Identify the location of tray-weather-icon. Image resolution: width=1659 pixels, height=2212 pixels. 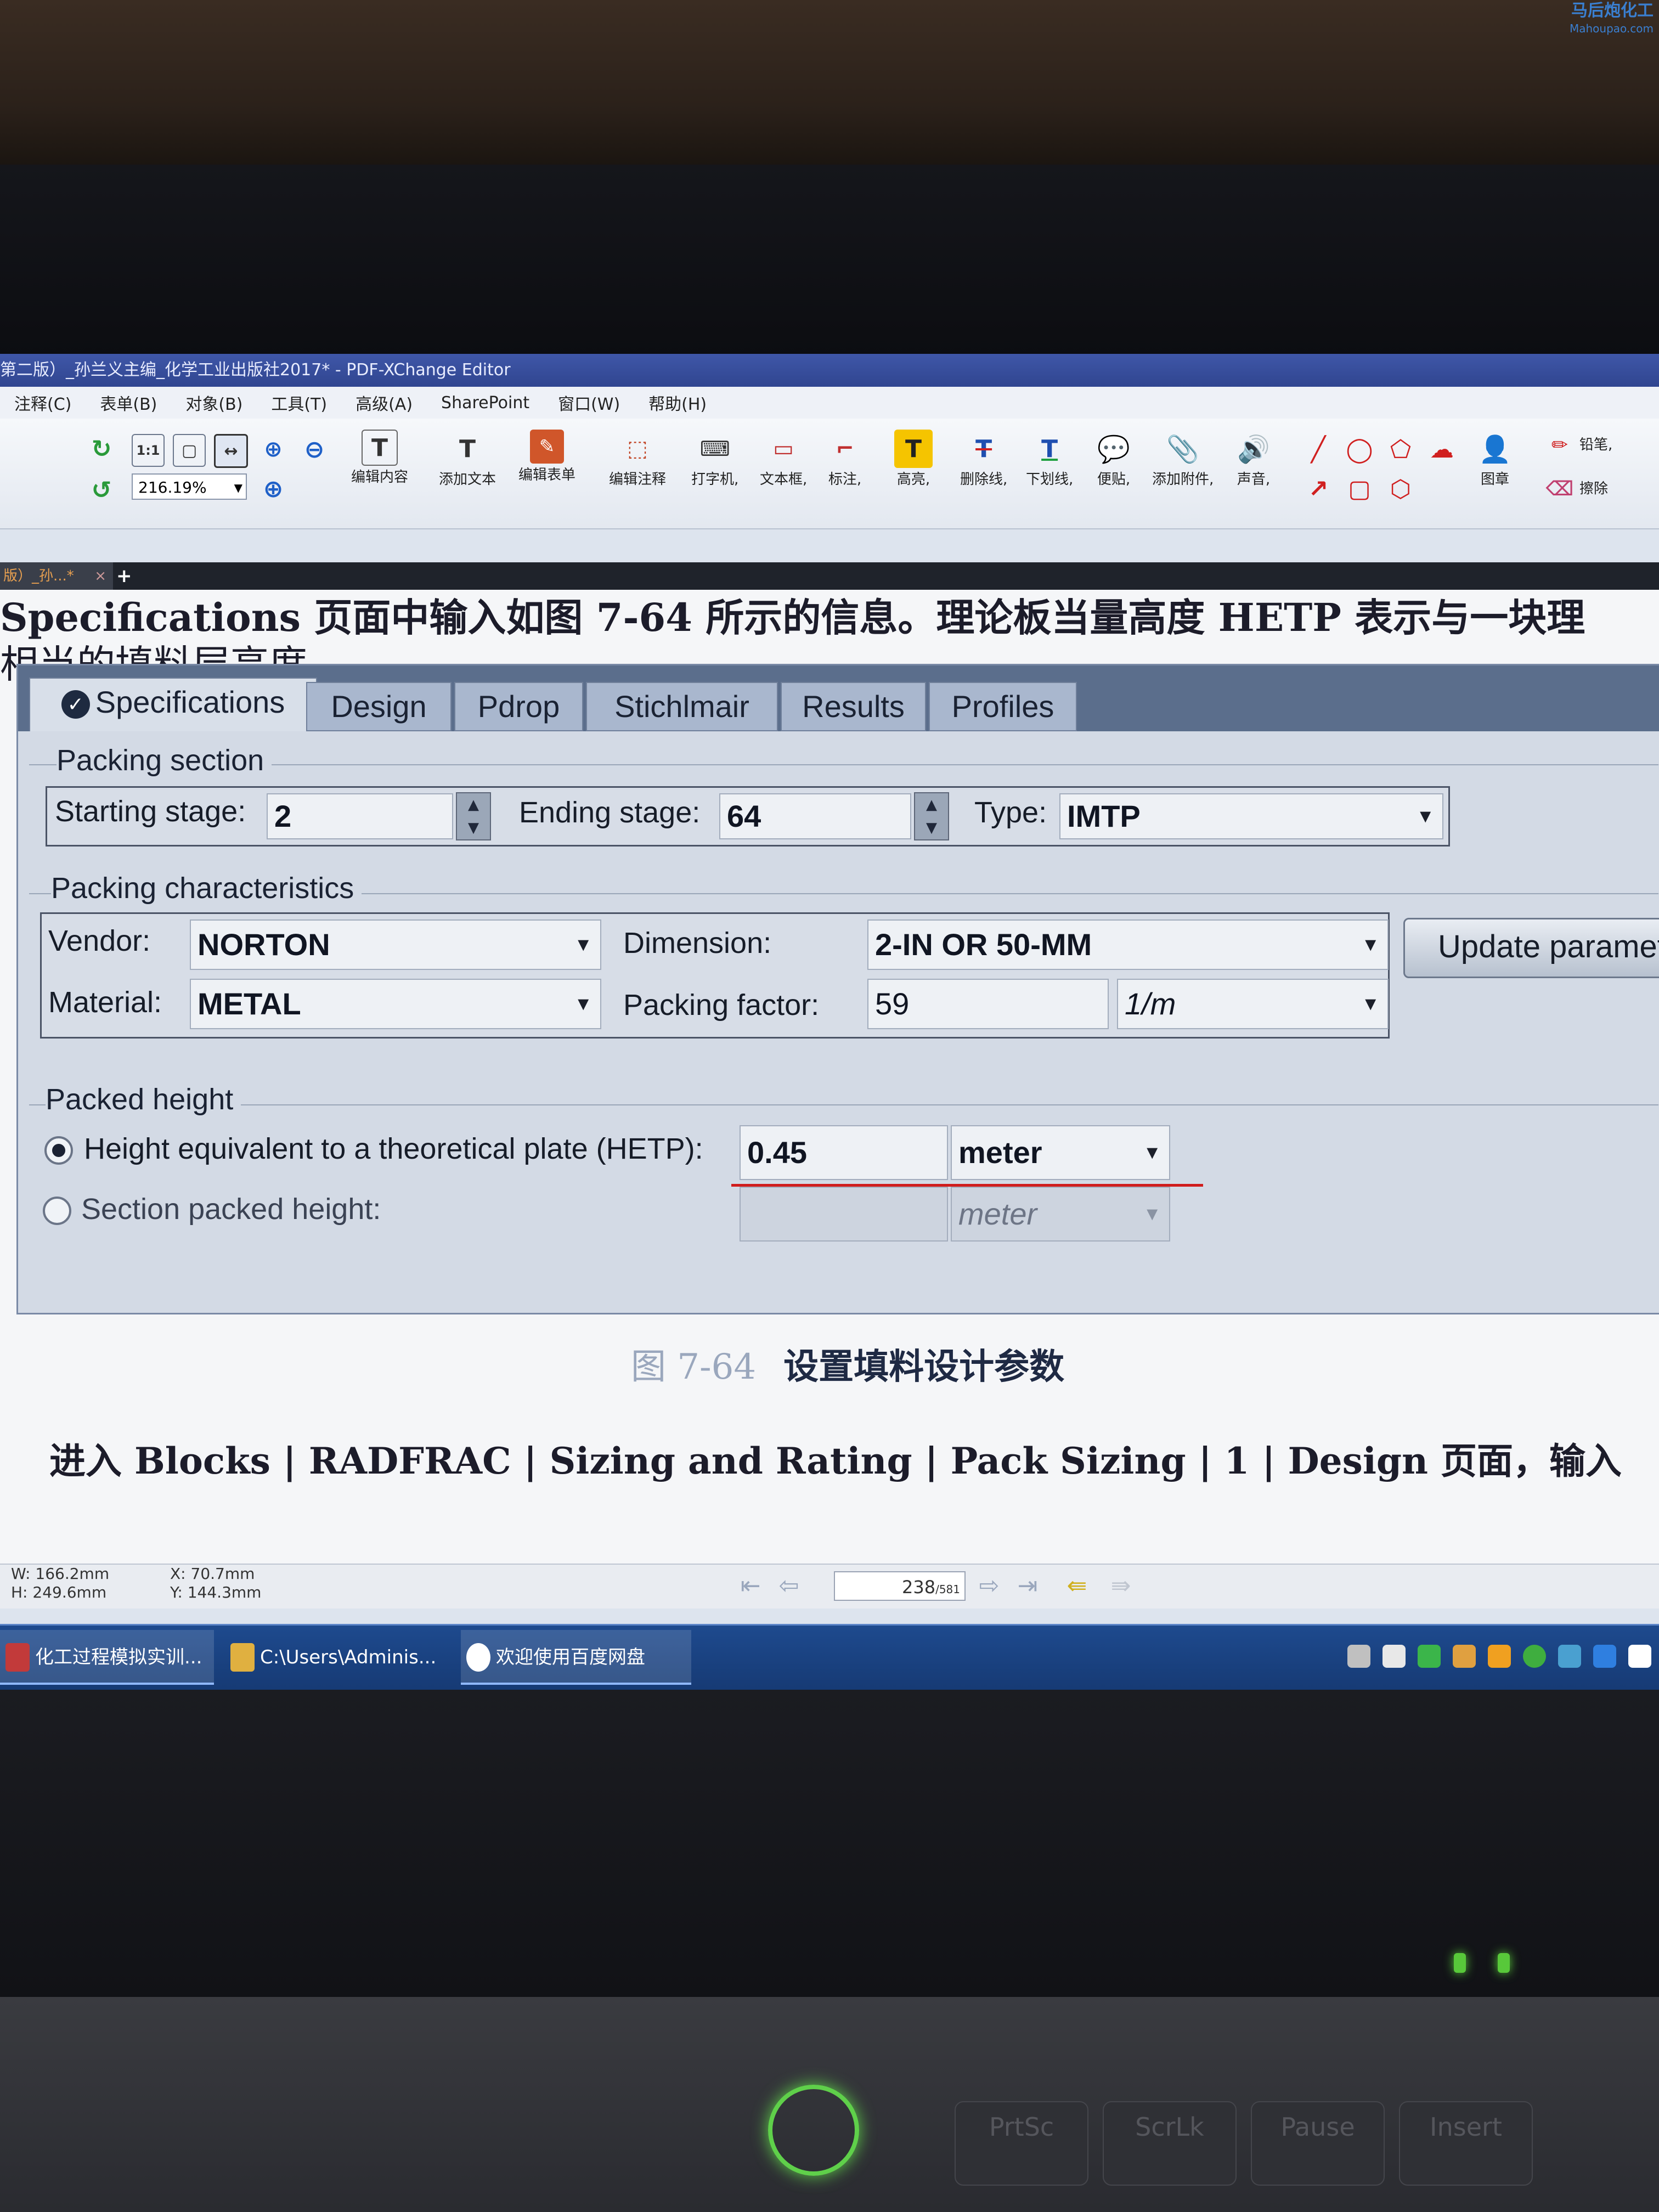
(1569, 1657).